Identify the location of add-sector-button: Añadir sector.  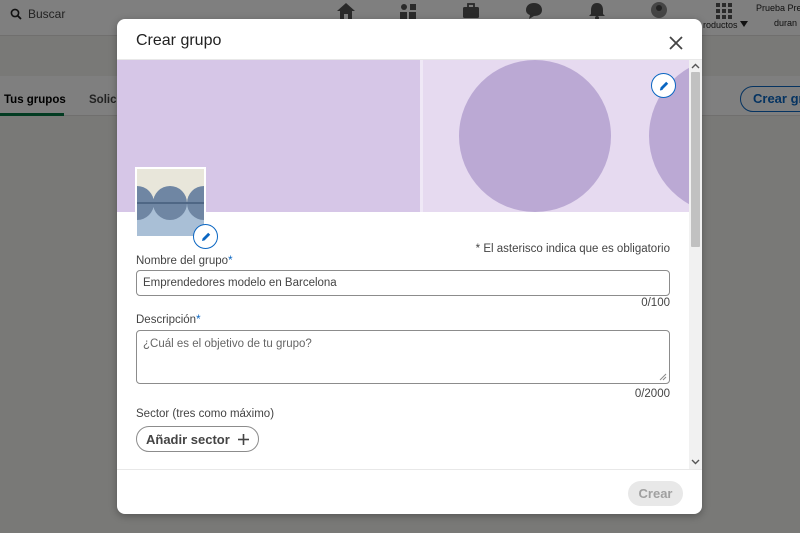
(197, 439).